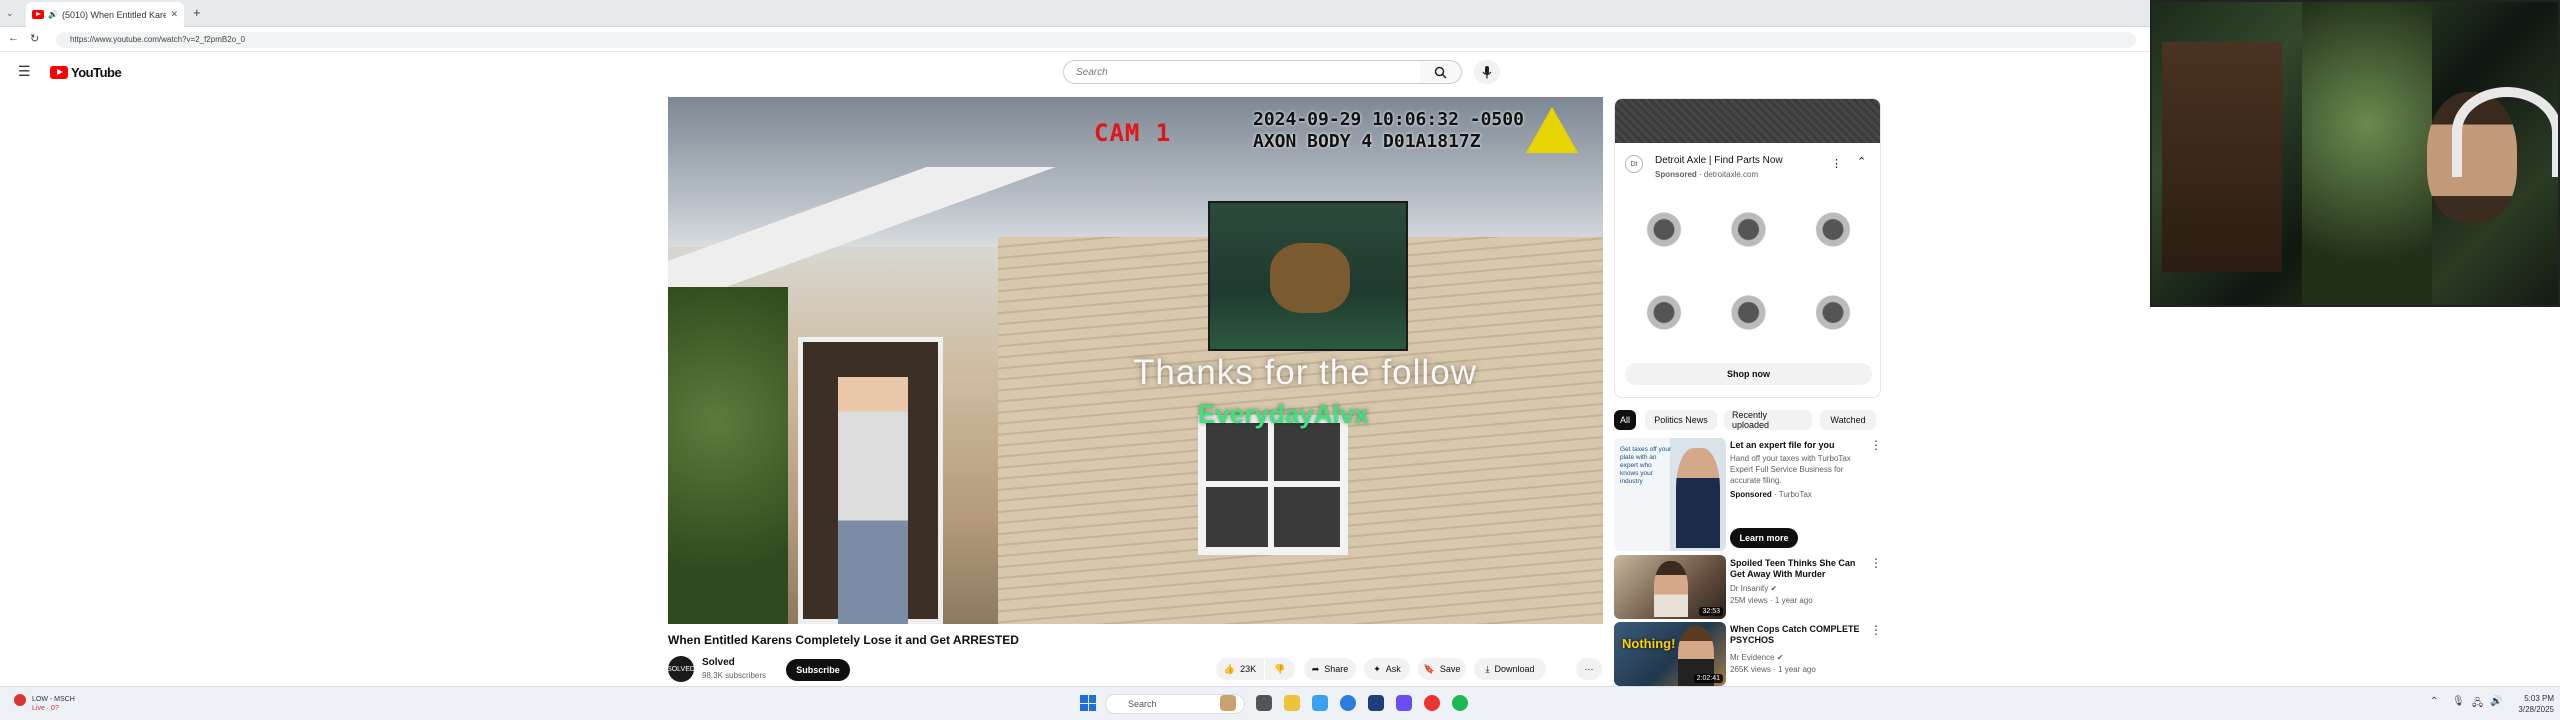 This screenshot has width=2560, height=720. I want to click on browser-tab-youtube: 🔊 (5010) When Entitled Karens ✕, so click(105, 14).